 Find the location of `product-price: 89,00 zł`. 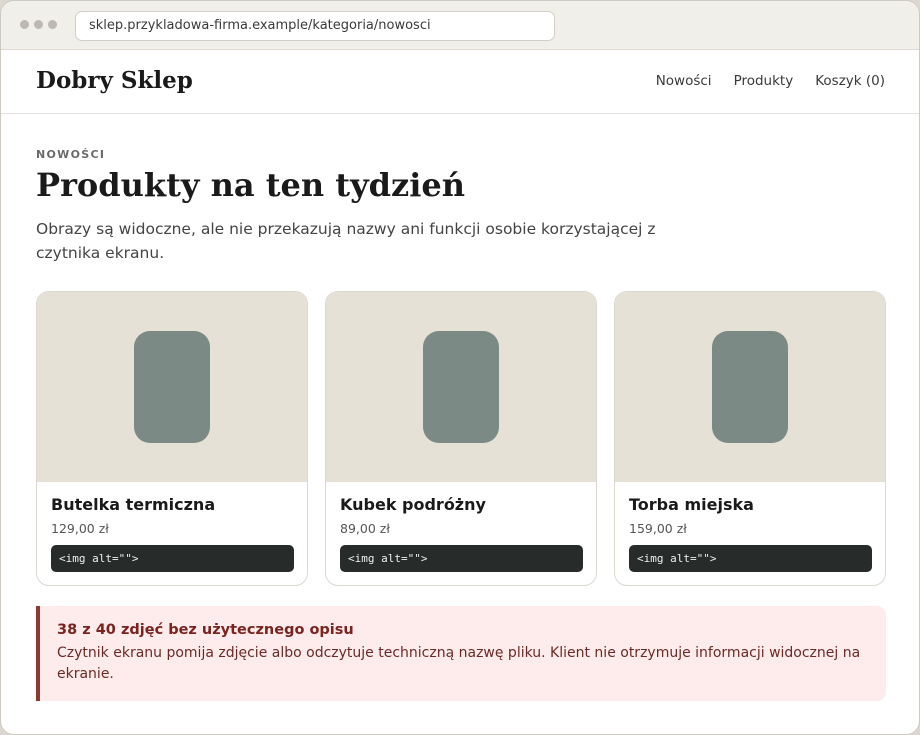

product-price: 89,00 zł is located at coordinates (365, 528).